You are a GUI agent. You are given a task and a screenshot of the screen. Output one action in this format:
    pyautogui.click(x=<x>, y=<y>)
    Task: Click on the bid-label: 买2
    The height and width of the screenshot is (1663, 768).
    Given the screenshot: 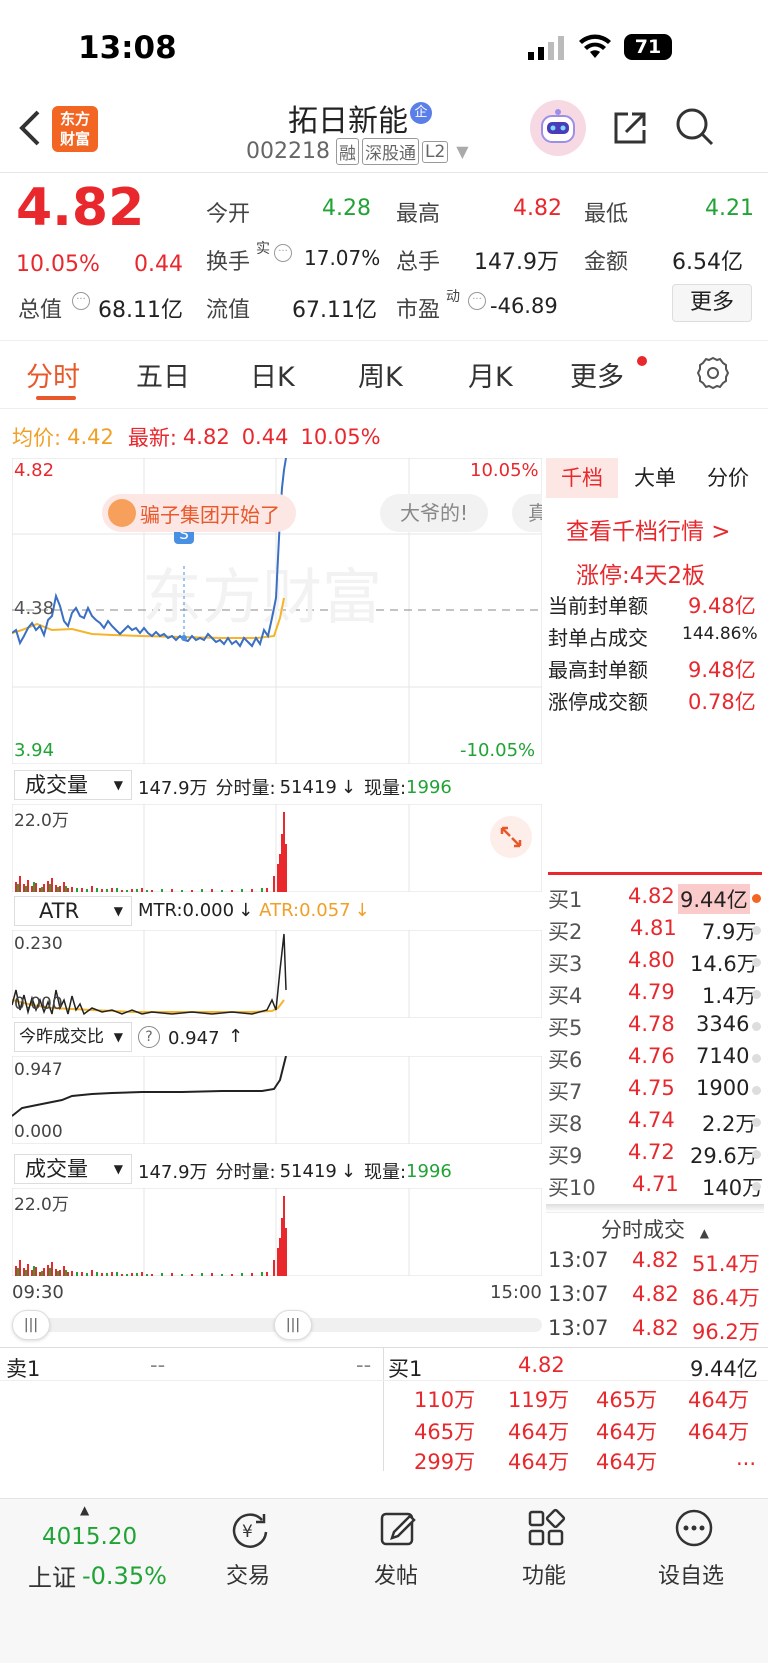 What is the action you would take?
    pyautogui.click(x=565, y=932)
    